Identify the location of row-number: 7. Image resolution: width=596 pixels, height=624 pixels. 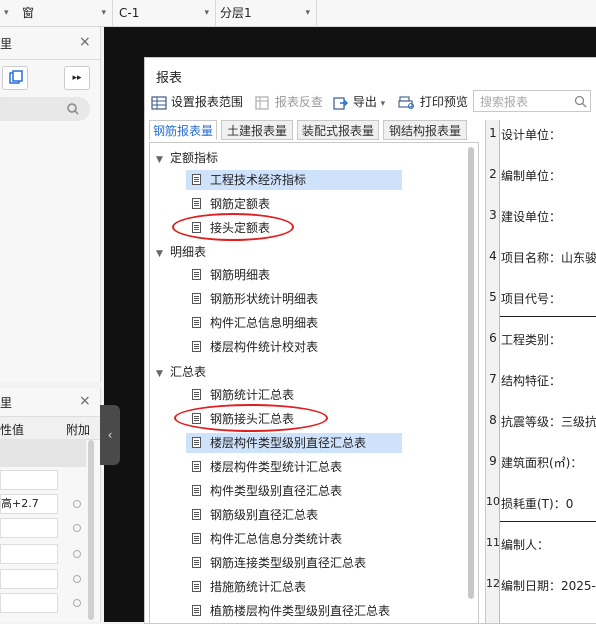
(493, 379).